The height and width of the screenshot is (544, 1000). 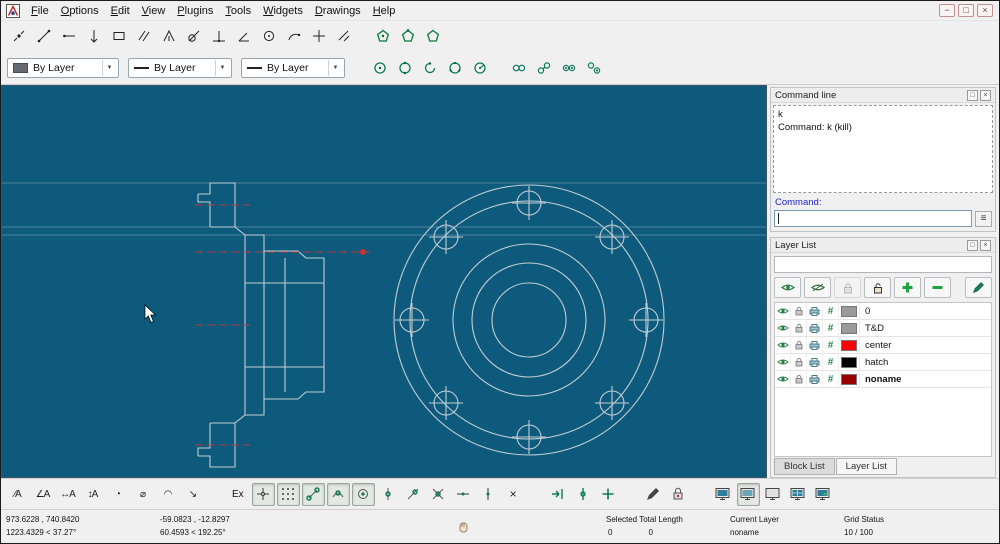 I want to click on layer-name: center, so click(x=925, y=345).